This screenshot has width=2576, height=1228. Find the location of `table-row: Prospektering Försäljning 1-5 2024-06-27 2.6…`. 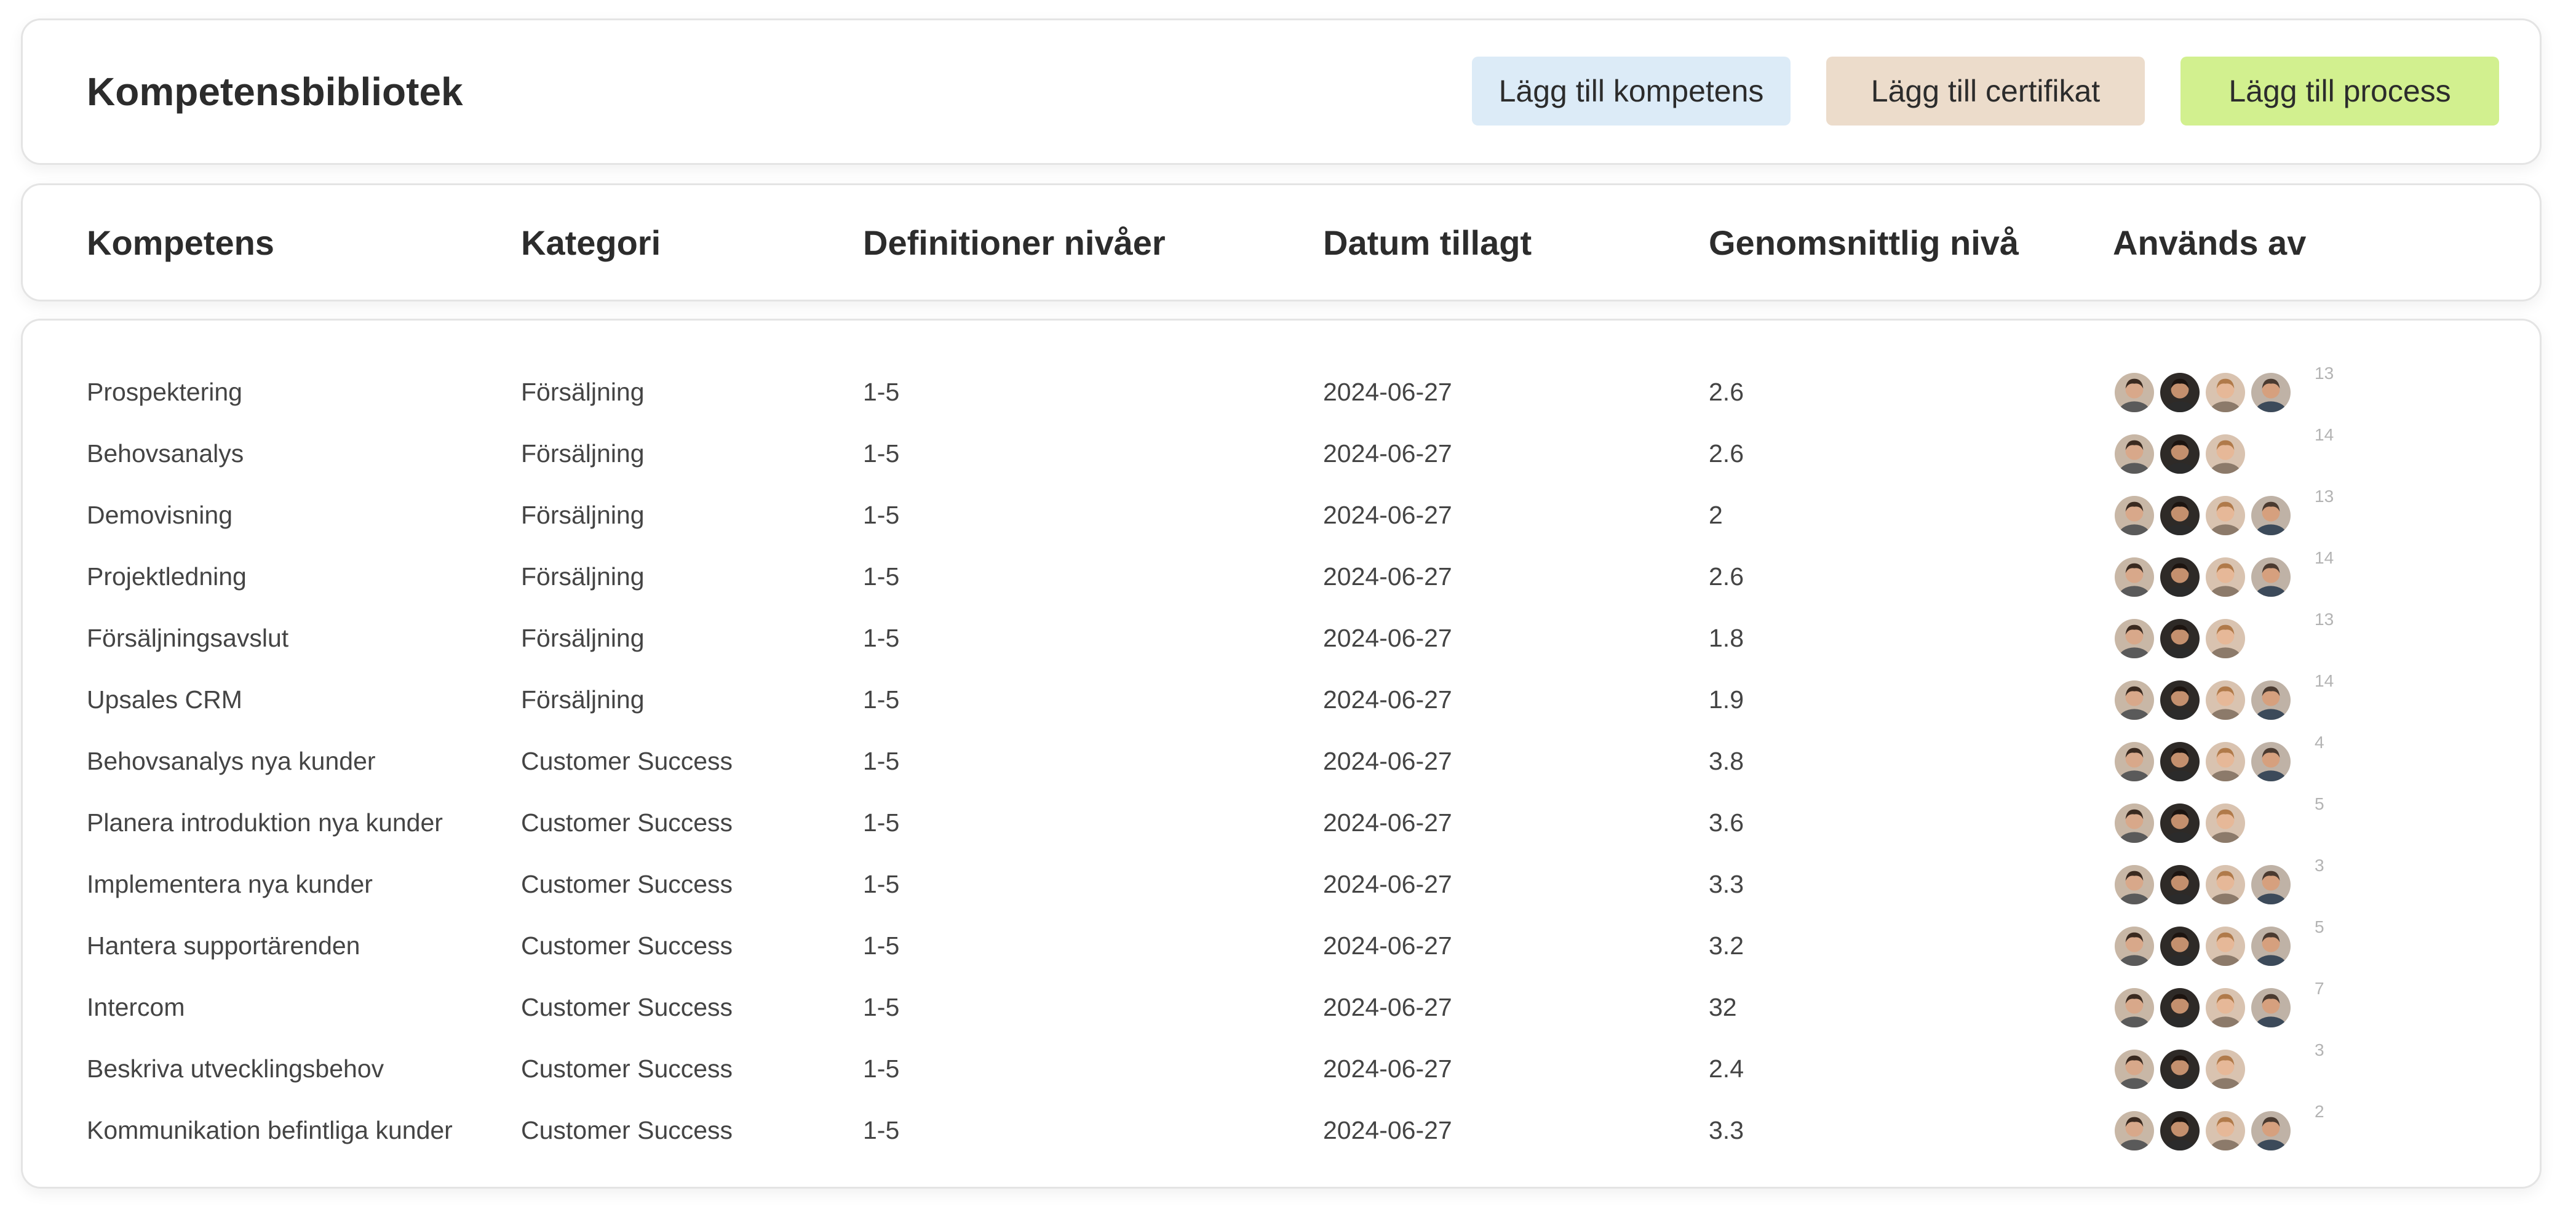

table-row: Prospektering Försäljning 1-5 2024-06-27 2.6… is located at coordinates (1281, 392).